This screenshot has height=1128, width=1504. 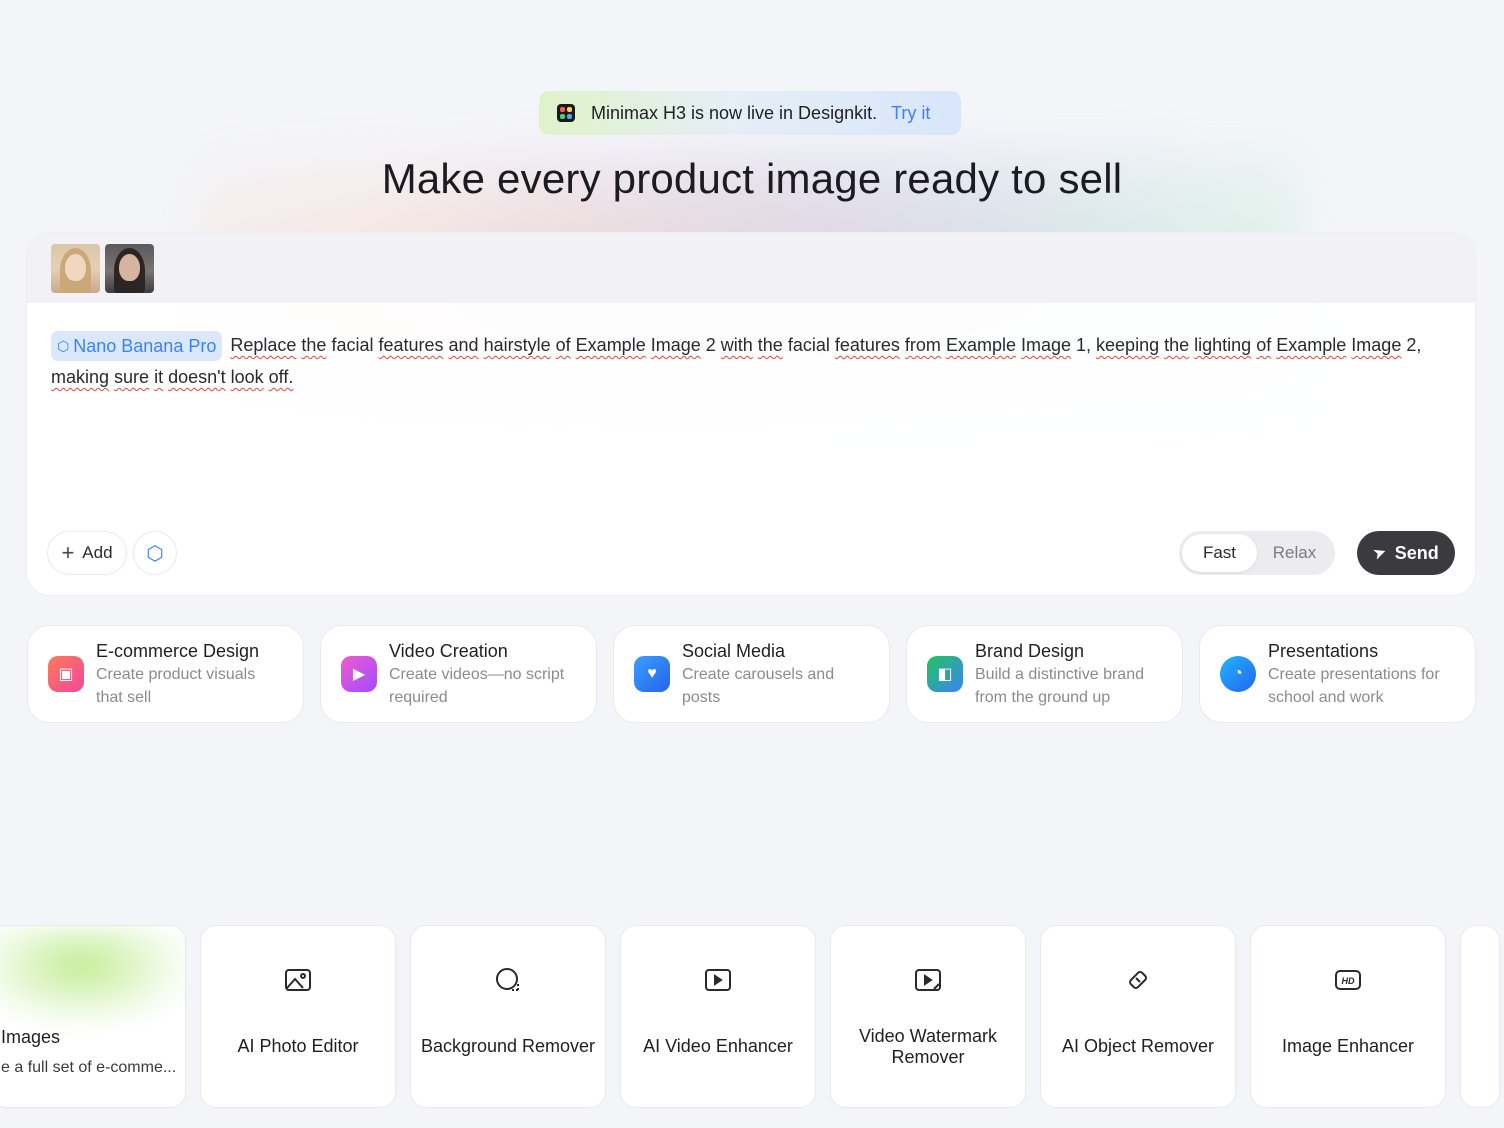 What do you see at coordinates (1416, 552) in the screenshot?
I see `send-button-label: Send` at bounding box center [1416, 552].